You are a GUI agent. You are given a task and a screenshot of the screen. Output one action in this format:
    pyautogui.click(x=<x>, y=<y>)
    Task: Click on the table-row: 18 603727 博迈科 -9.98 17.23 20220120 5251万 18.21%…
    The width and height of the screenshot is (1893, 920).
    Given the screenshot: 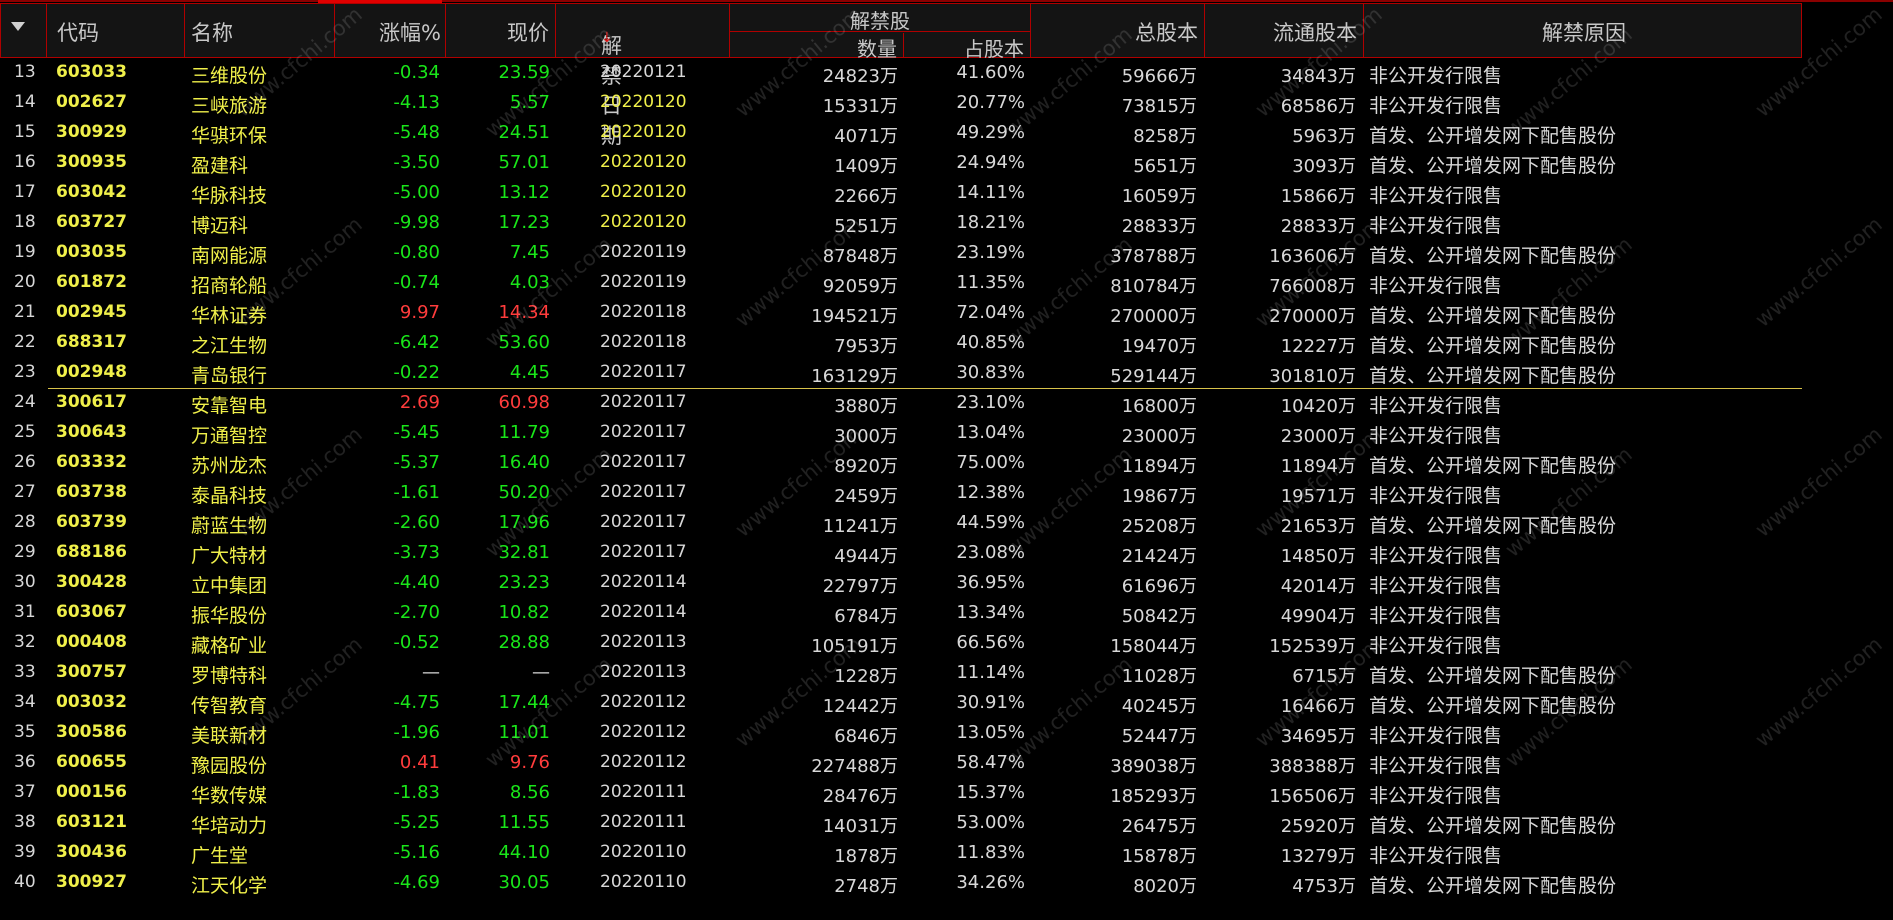 What is the action you would take?
    pyautogui.click(x=946, y=223)
    